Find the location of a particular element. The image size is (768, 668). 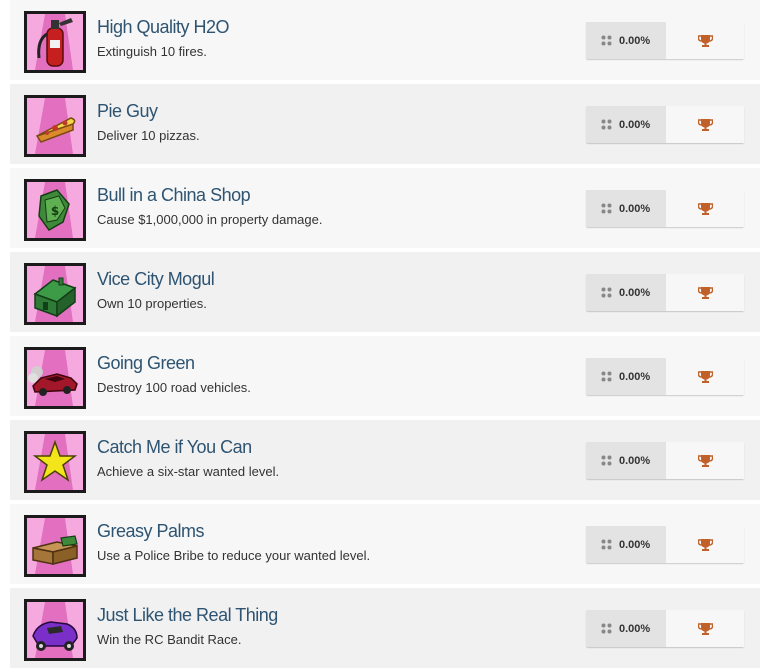

achievement-title: Going Green is located at coordinates (146, 363).